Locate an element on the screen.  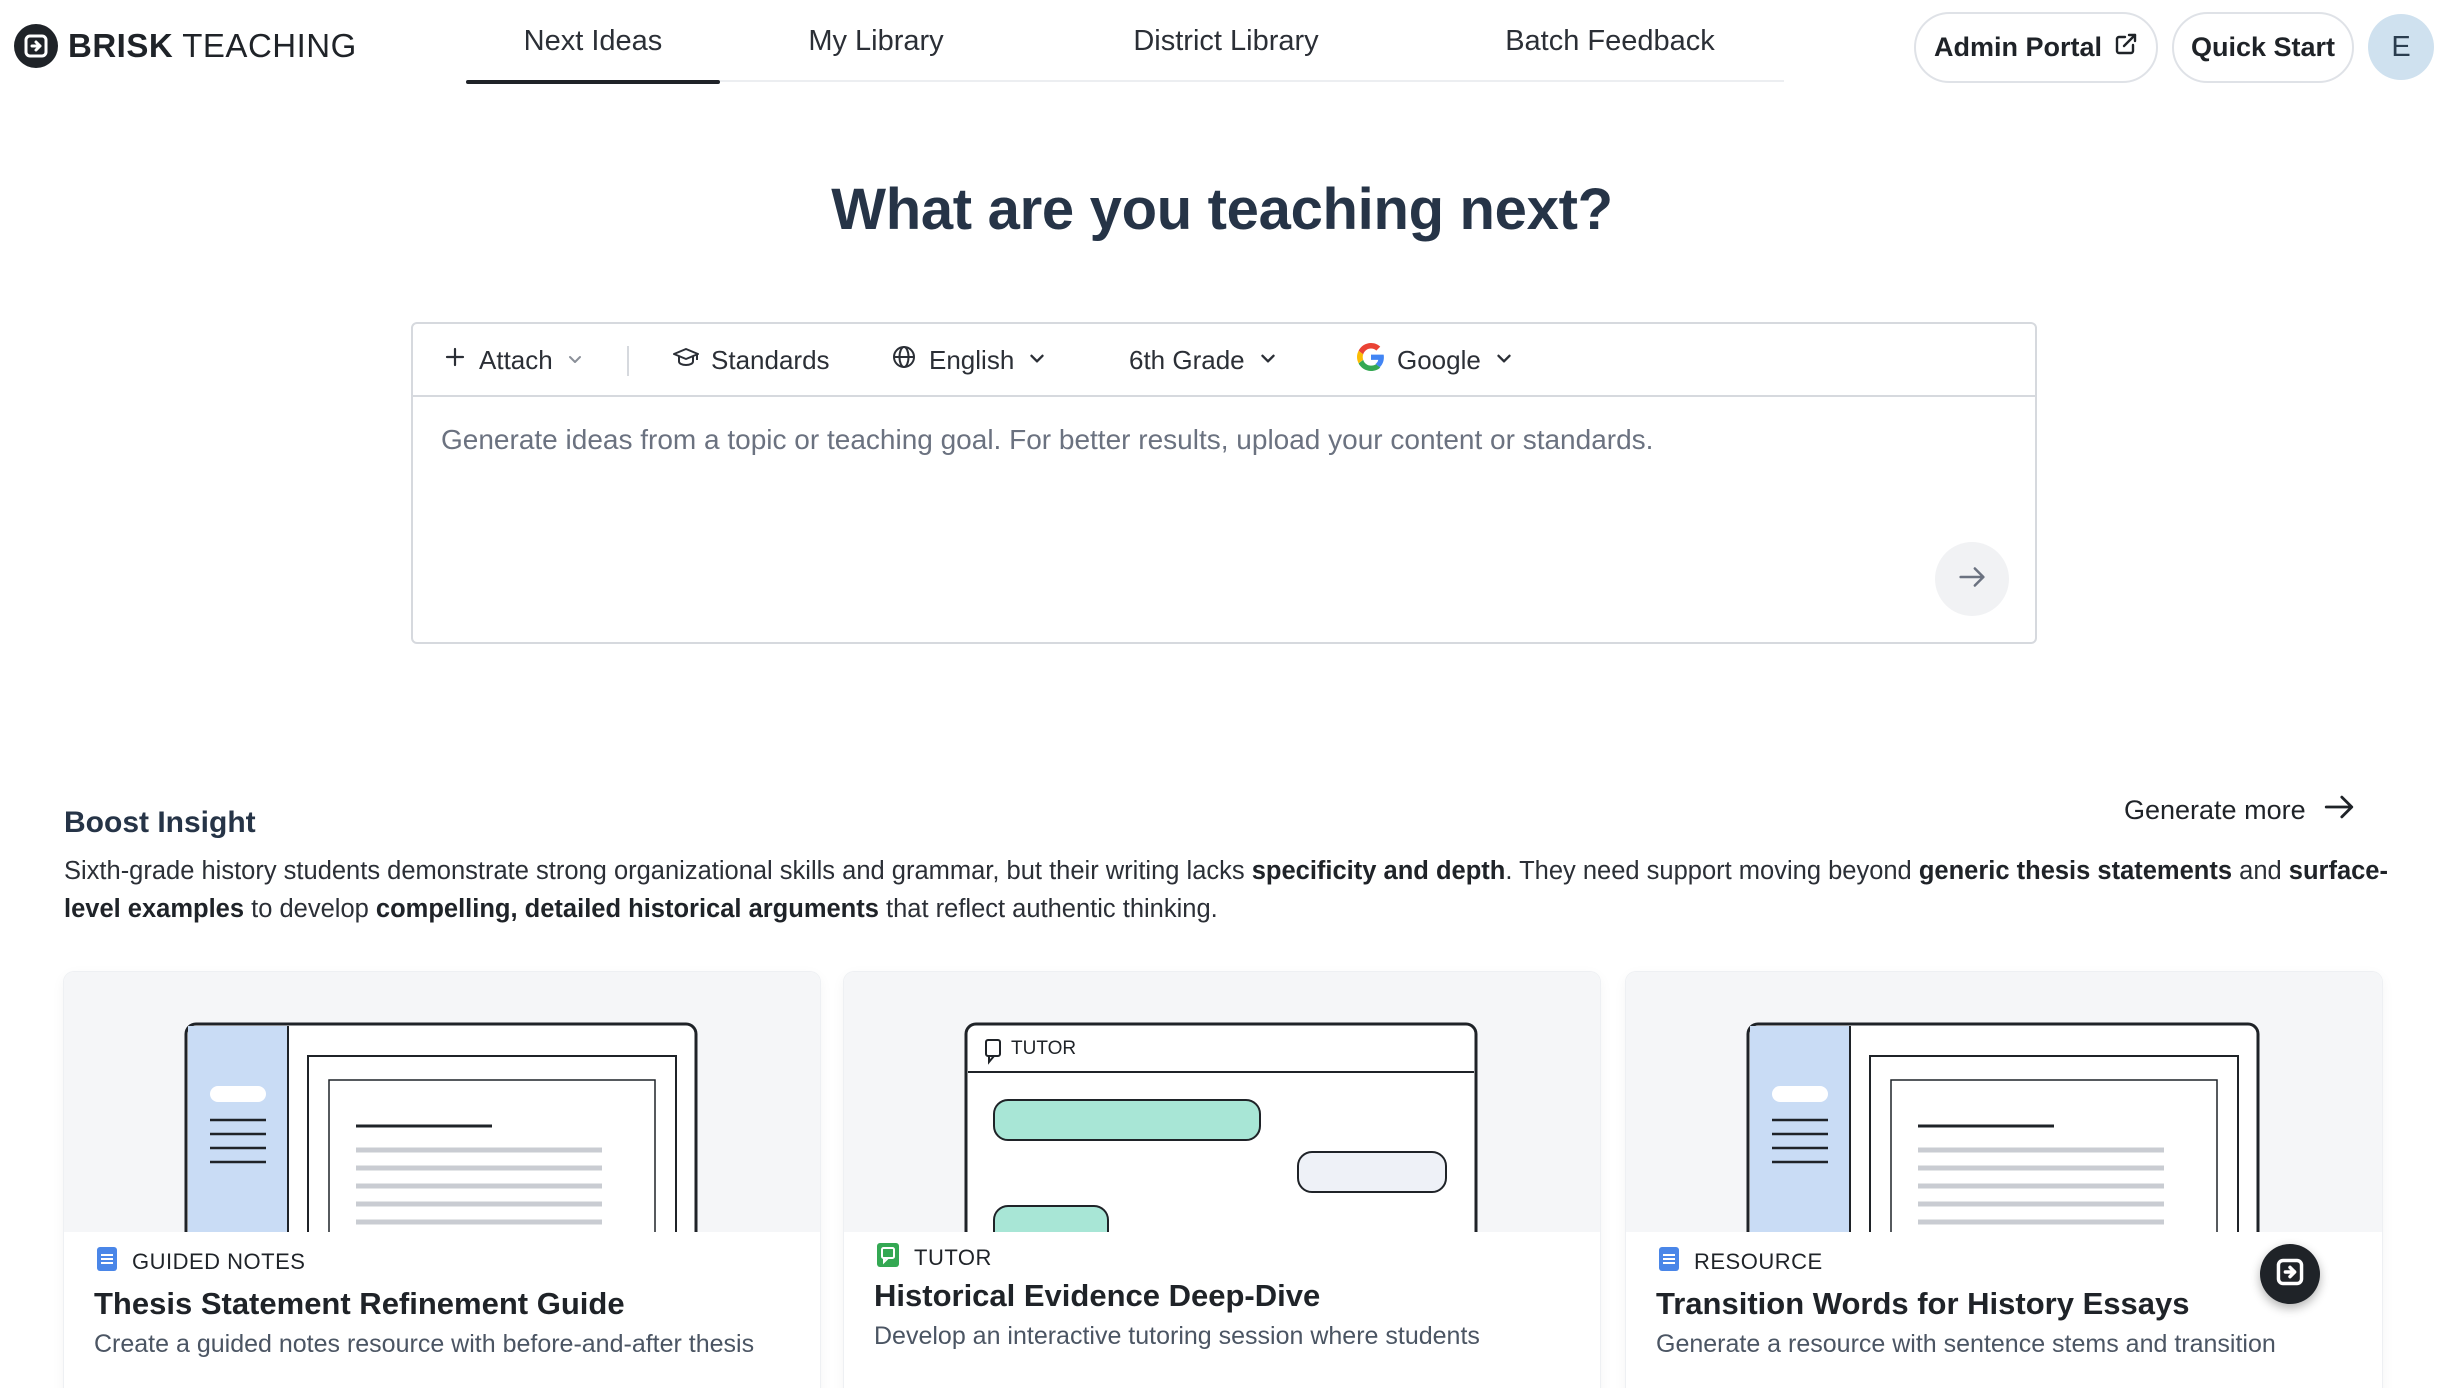
provider-label: Google is located at coordinates (1439, 360).